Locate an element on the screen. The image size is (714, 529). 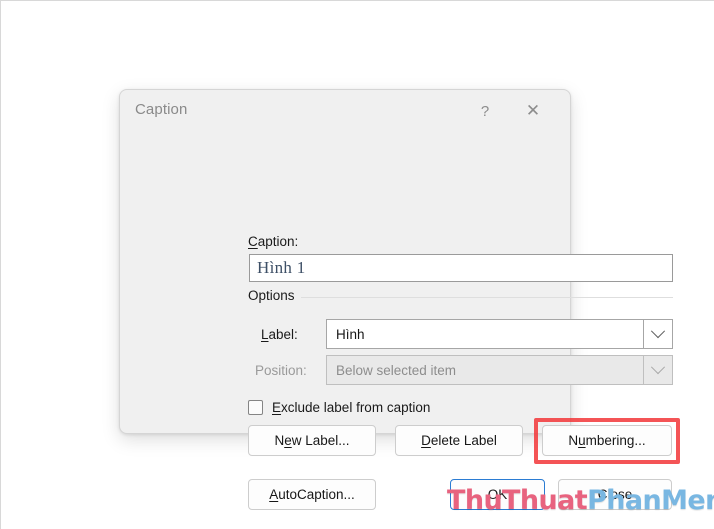
exclude-label-accesskey: E is located at coordinates (277, 407).